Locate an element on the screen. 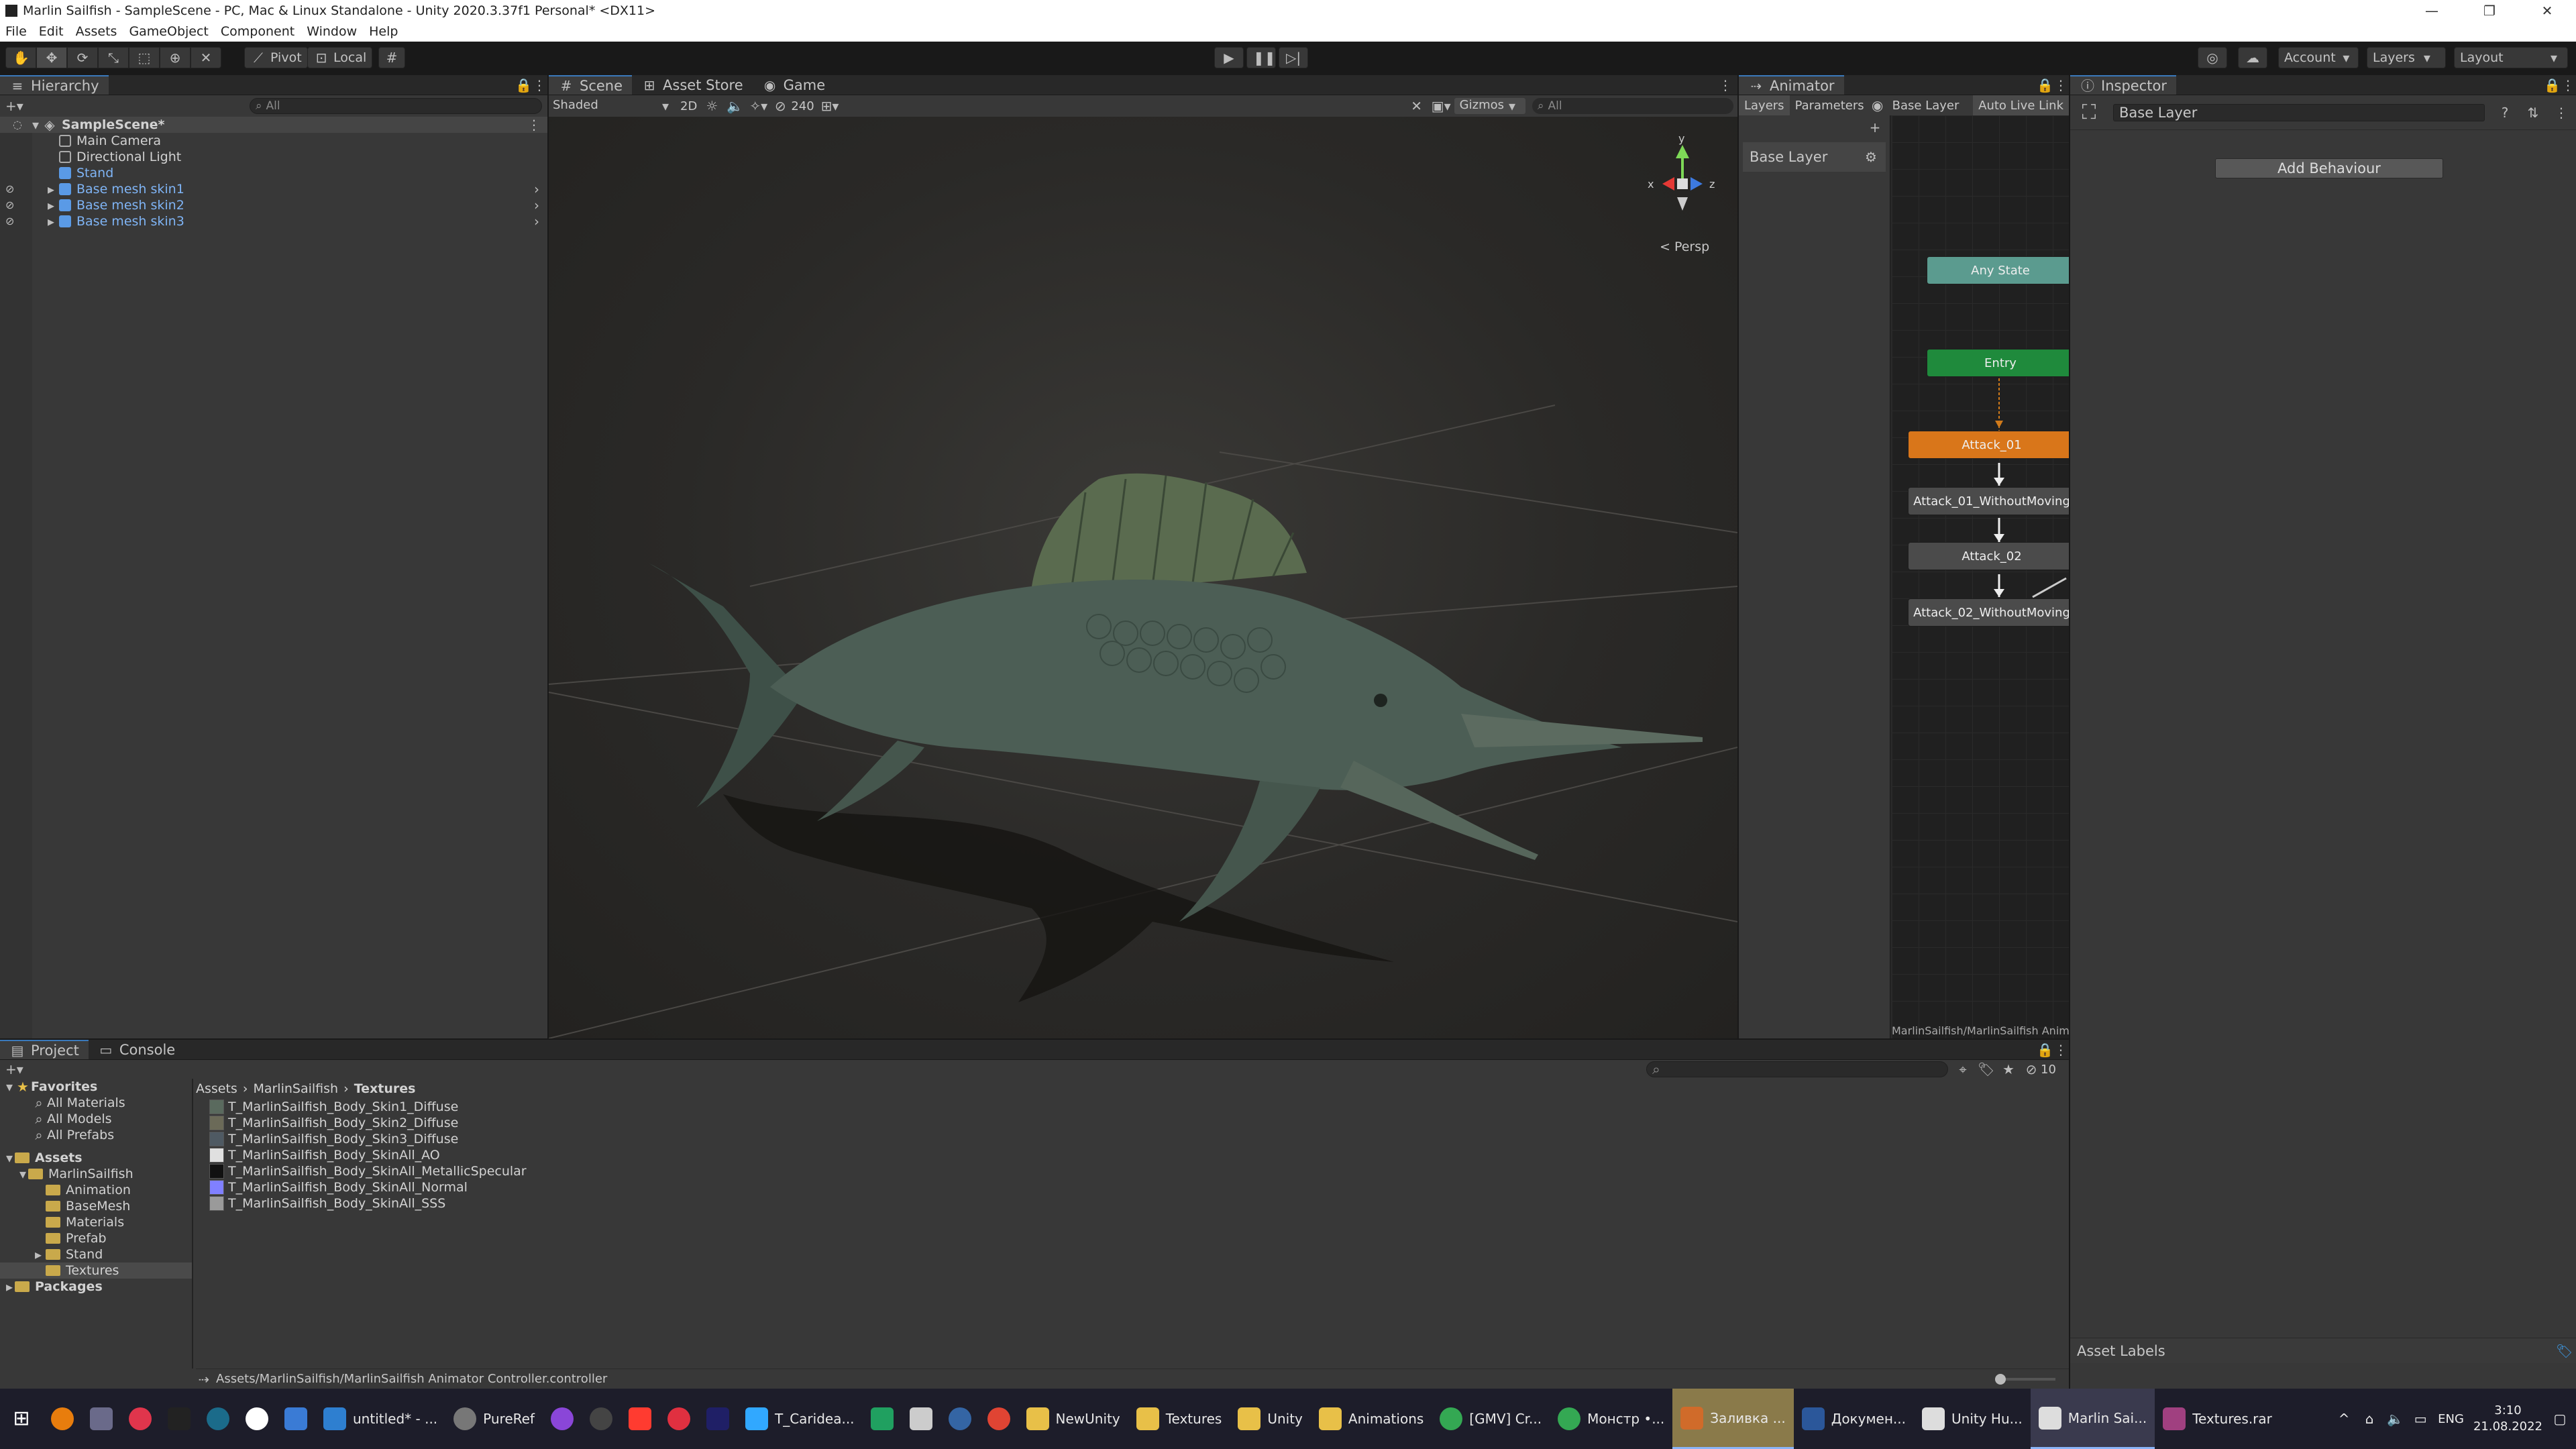  tab-game: ◉ Game is located at coordinates (794, 85).